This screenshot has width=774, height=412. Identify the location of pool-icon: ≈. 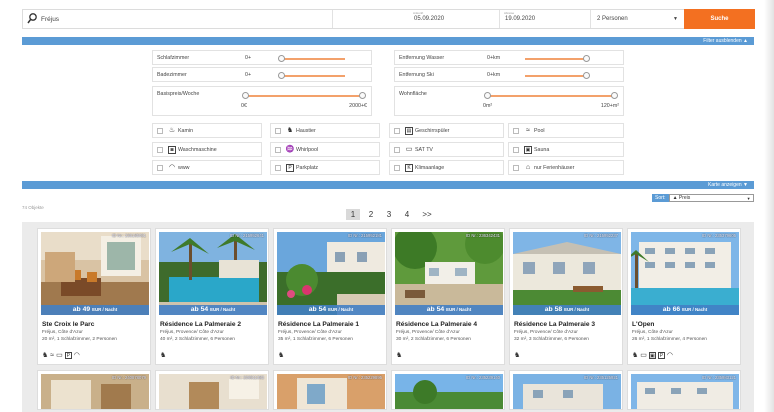
(528, 130).